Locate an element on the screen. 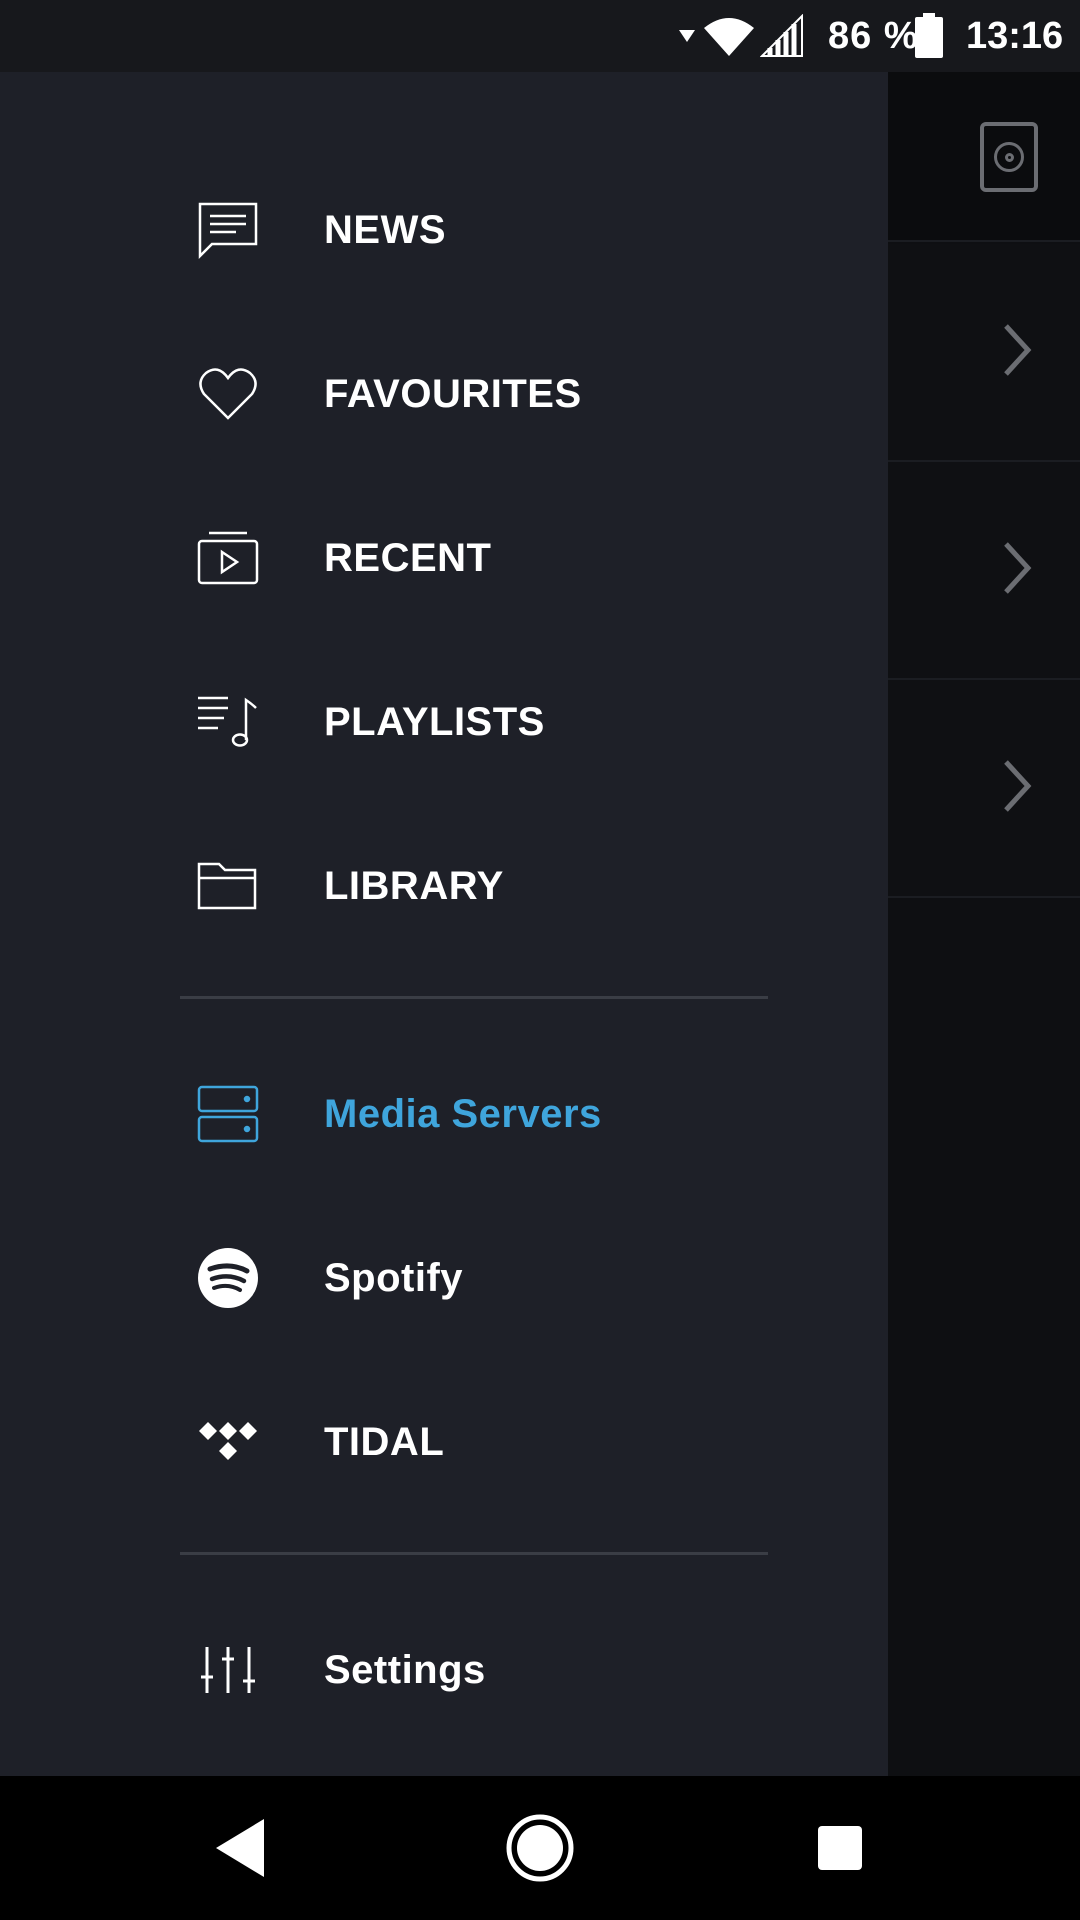 Image resolution: width=1080 pixels, height=1920 pixels. menu-item-playlists: PLAYLISTS is located at coordinates (444, 722).